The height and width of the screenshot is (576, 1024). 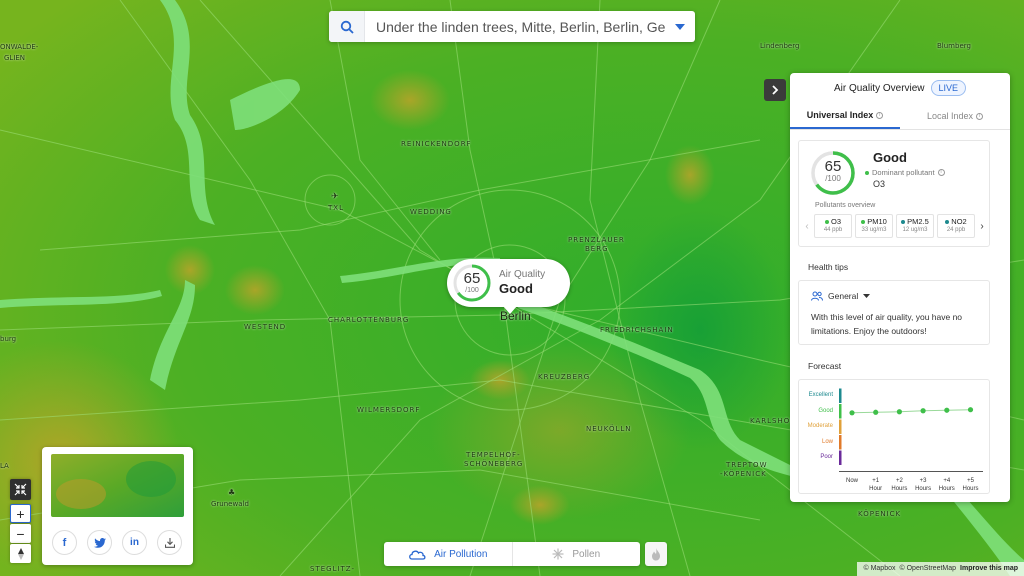 I want to click on map-label-tempelhof: TEMPELHOF-, so click(x=493, y=455).